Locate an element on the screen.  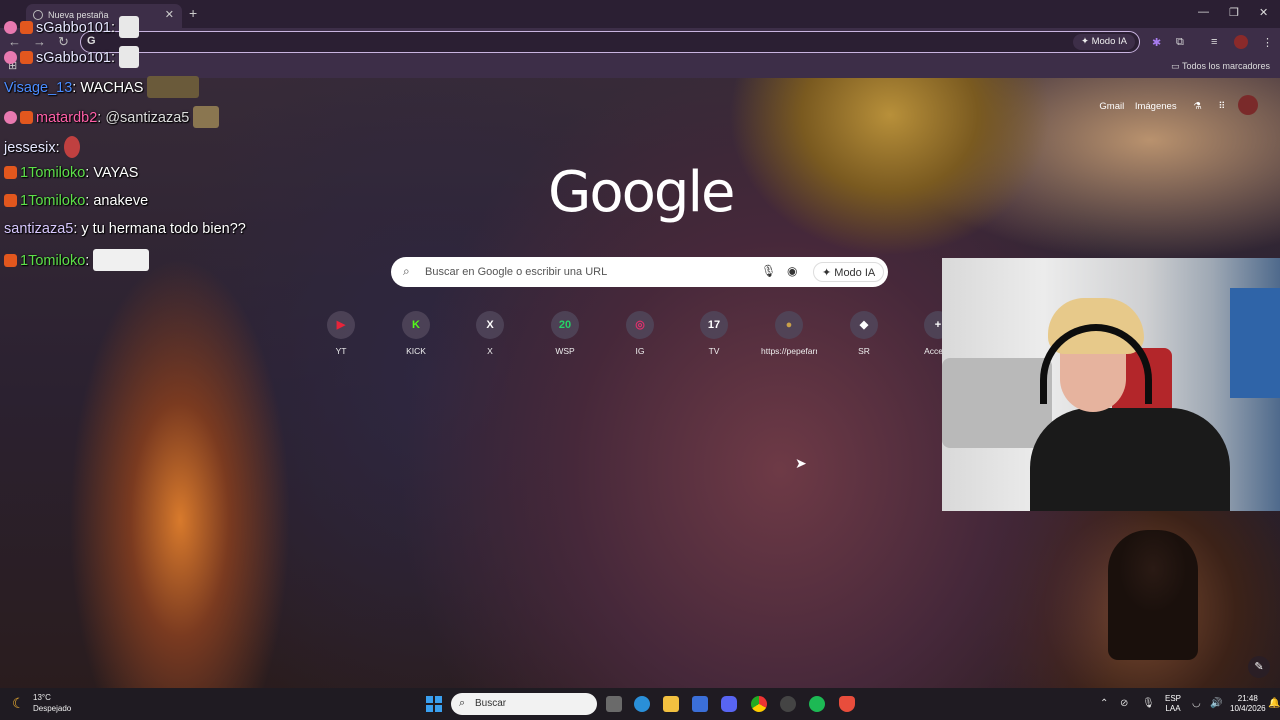
language-indicator: ESP LAA is located at coordinates (1173, 704).